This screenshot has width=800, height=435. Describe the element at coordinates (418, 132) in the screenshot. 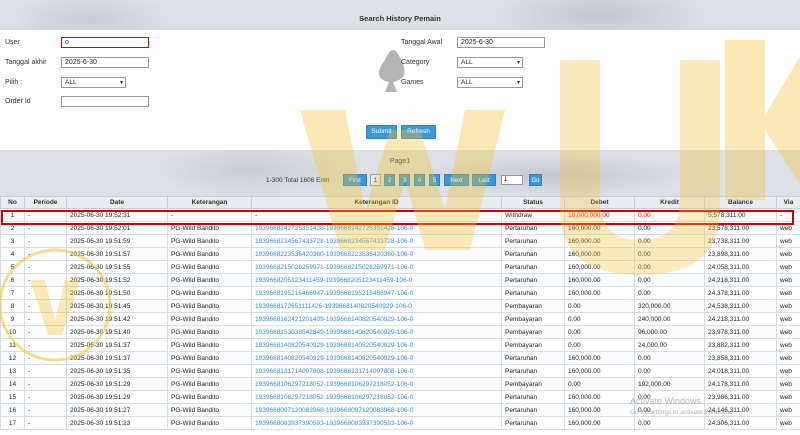

I see `refresh-button: Refresh` at that location.